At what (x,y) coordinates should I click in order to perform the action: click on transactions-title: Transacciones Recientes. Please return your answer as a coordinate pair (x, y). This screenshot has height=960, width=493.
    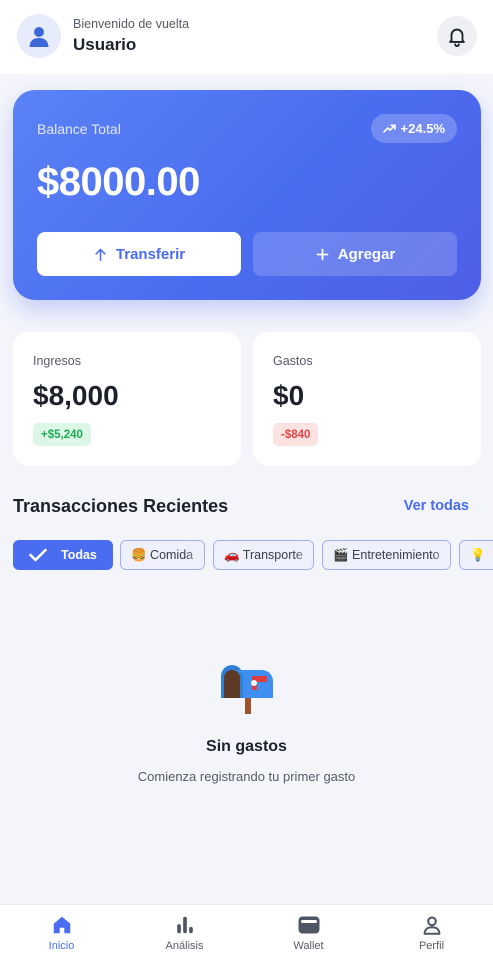
    Looking at the image, I should click on (121, 506).